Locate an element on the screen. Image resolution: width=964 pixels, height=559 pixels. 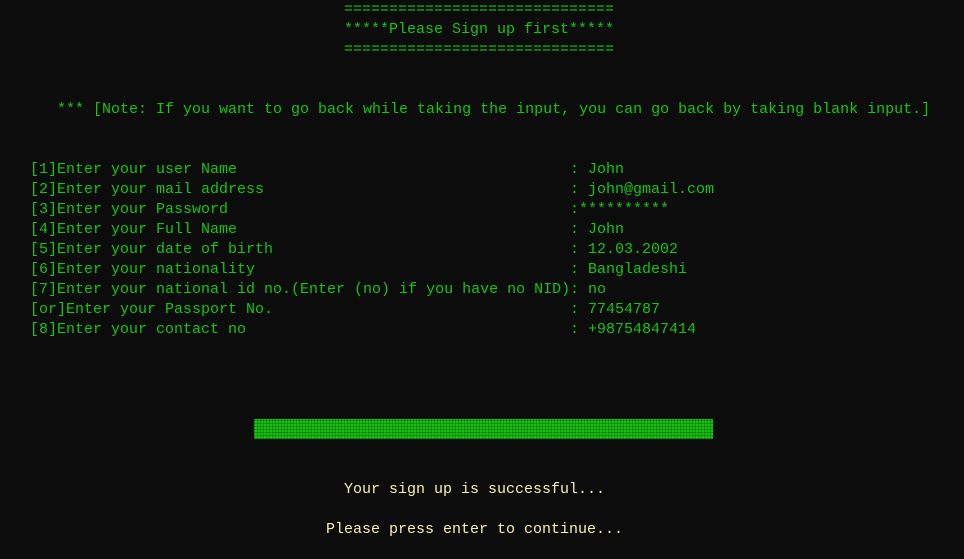
username-value: John is located at coordinates (606, 169).